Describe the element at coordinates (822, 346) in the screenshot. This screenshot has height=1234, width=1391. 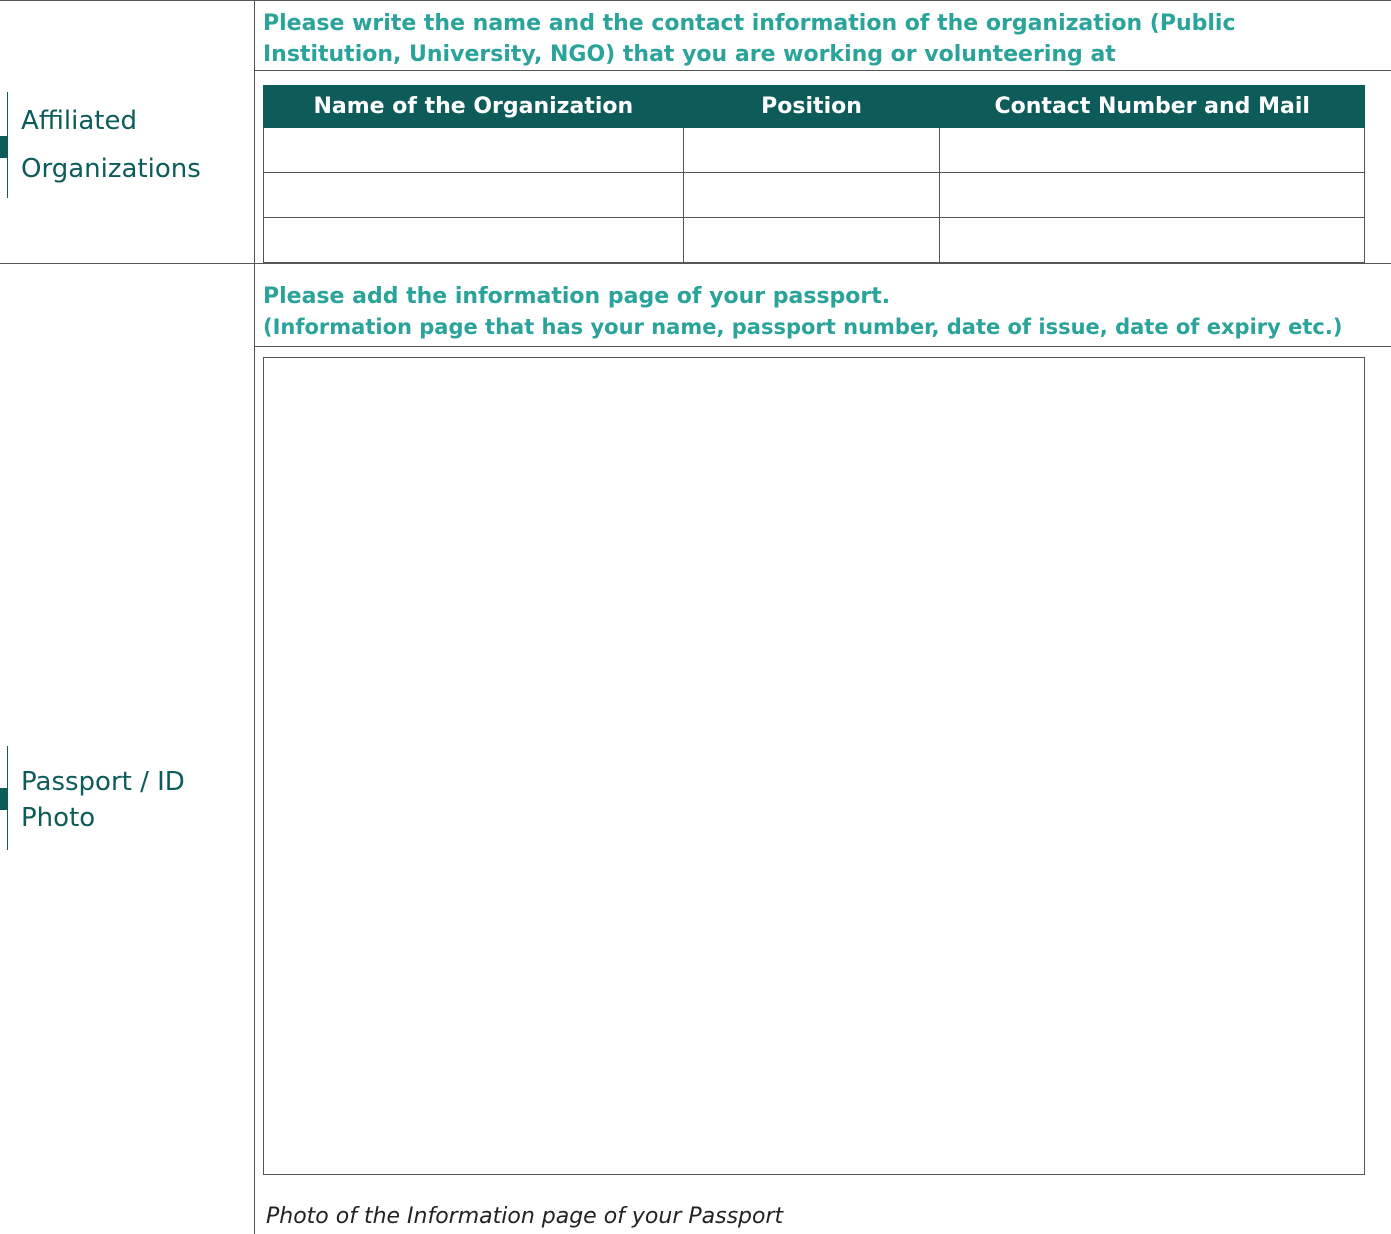
I see `instruction-underline-passport` at that location.